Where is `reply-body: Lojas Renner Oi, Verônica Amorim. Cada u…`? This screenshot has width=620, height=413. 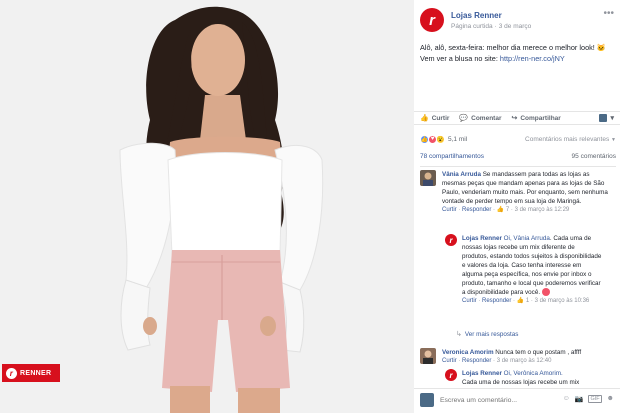 reply-body: Lojas Renner Oi, Verônica Amorim. Cada u… is located at coordinates (532, 378).